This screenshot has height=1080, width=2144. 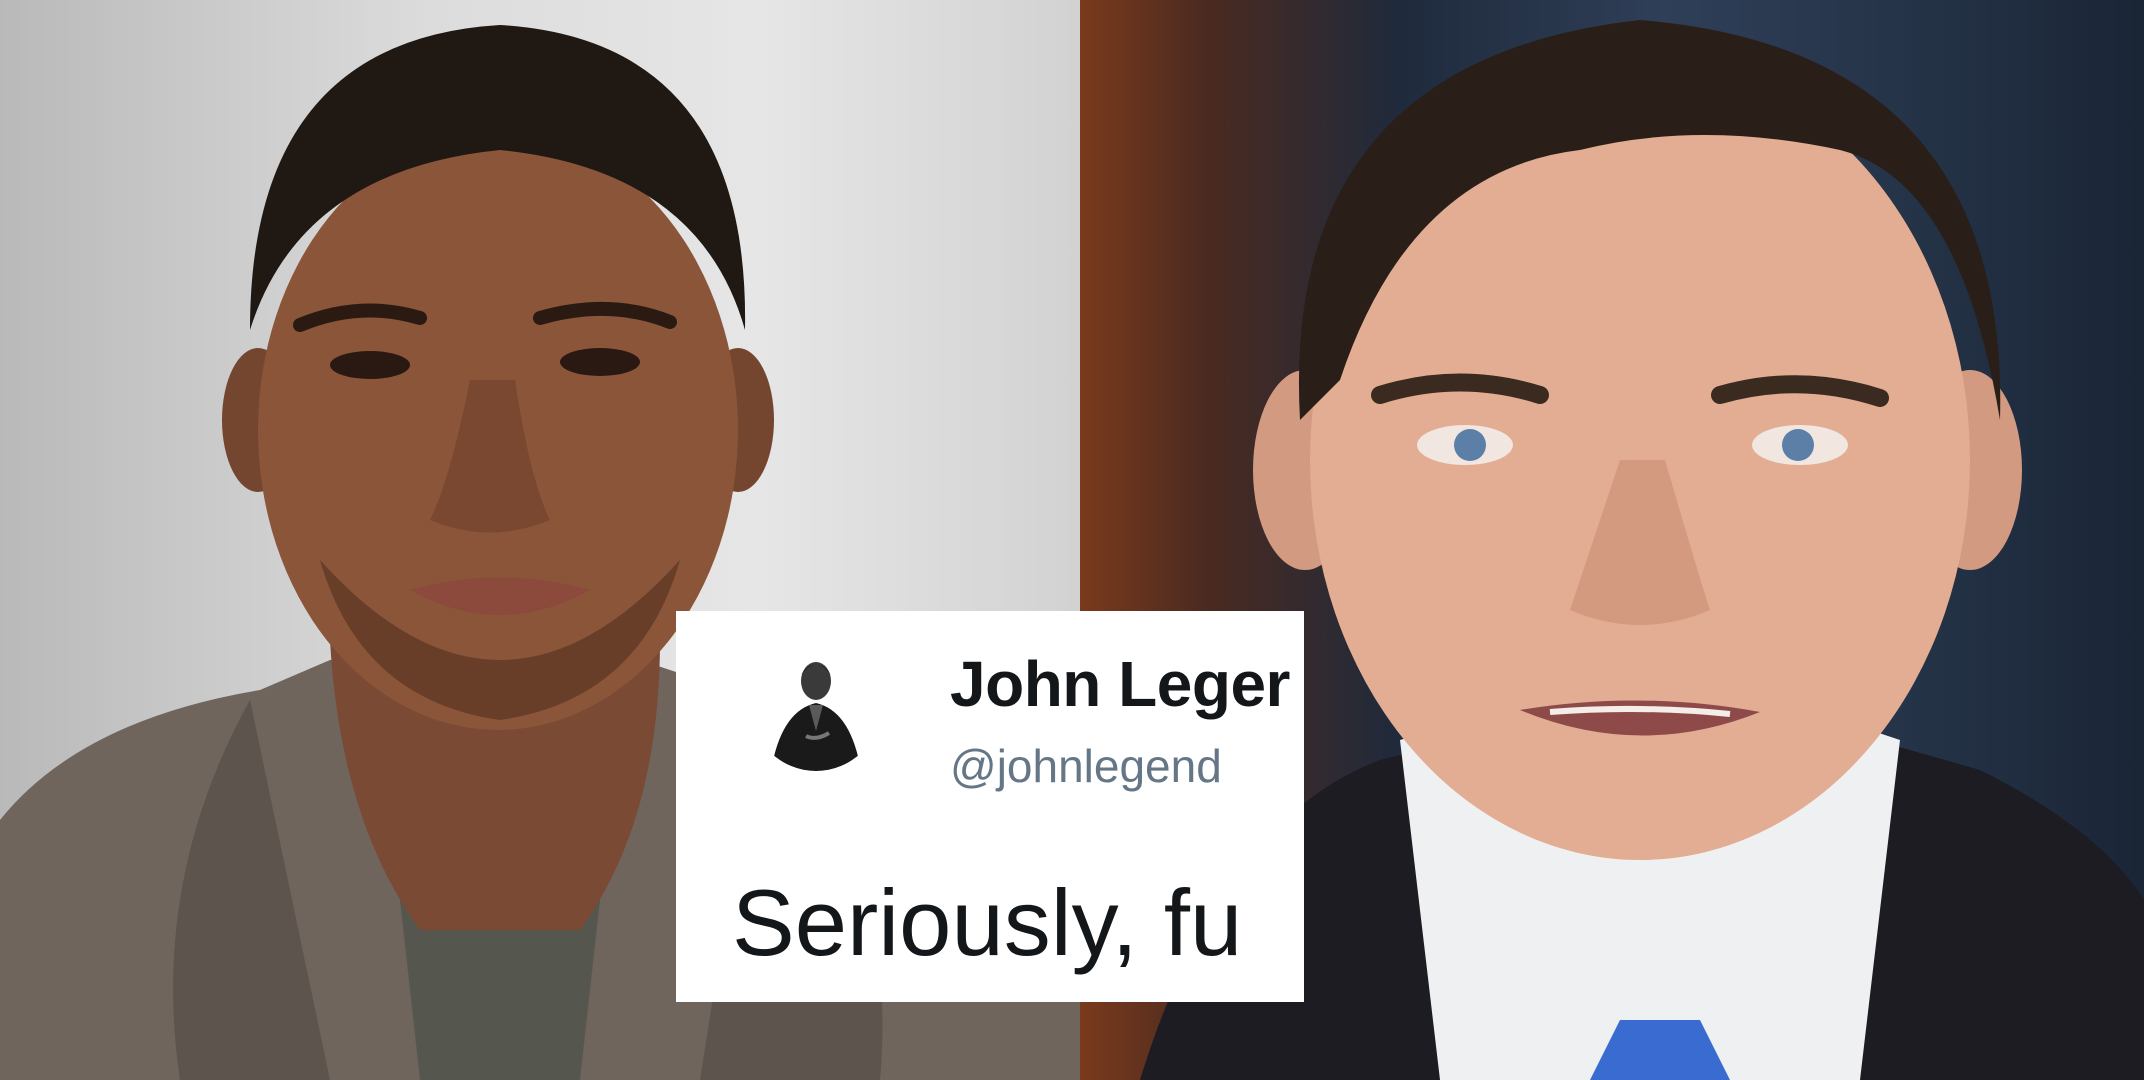 I want to click on tweet-text: Seriously, fu, so click(x=987, y=922).